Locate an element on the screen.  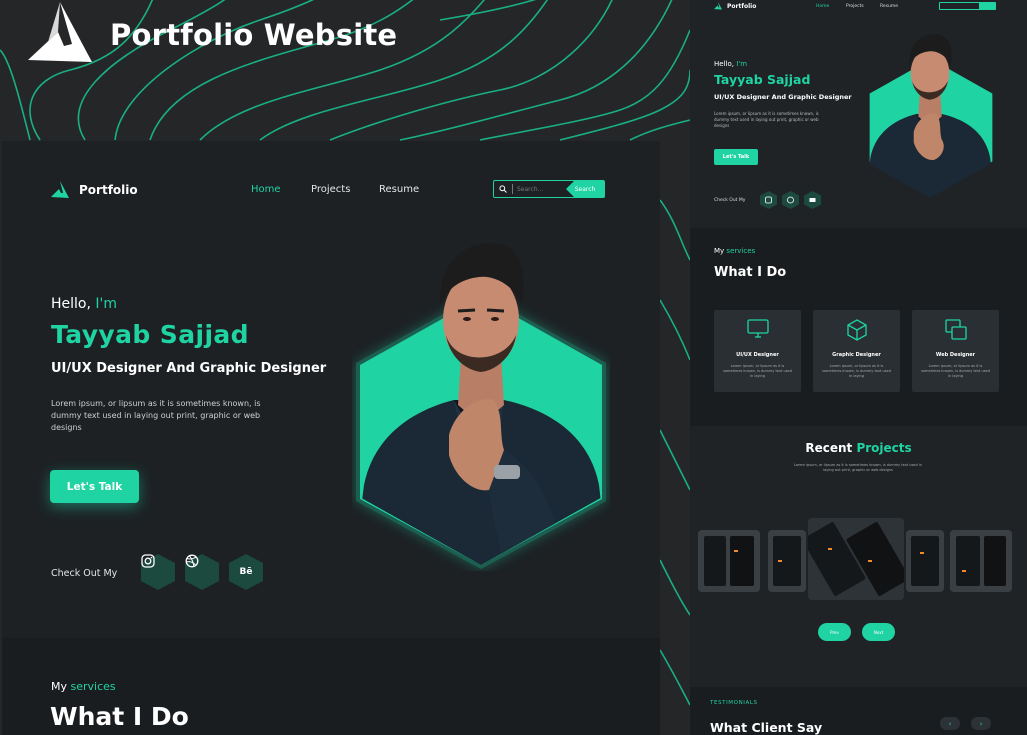
testimonials-prev-arrow: ‹ is located at coordinates (950, 723).